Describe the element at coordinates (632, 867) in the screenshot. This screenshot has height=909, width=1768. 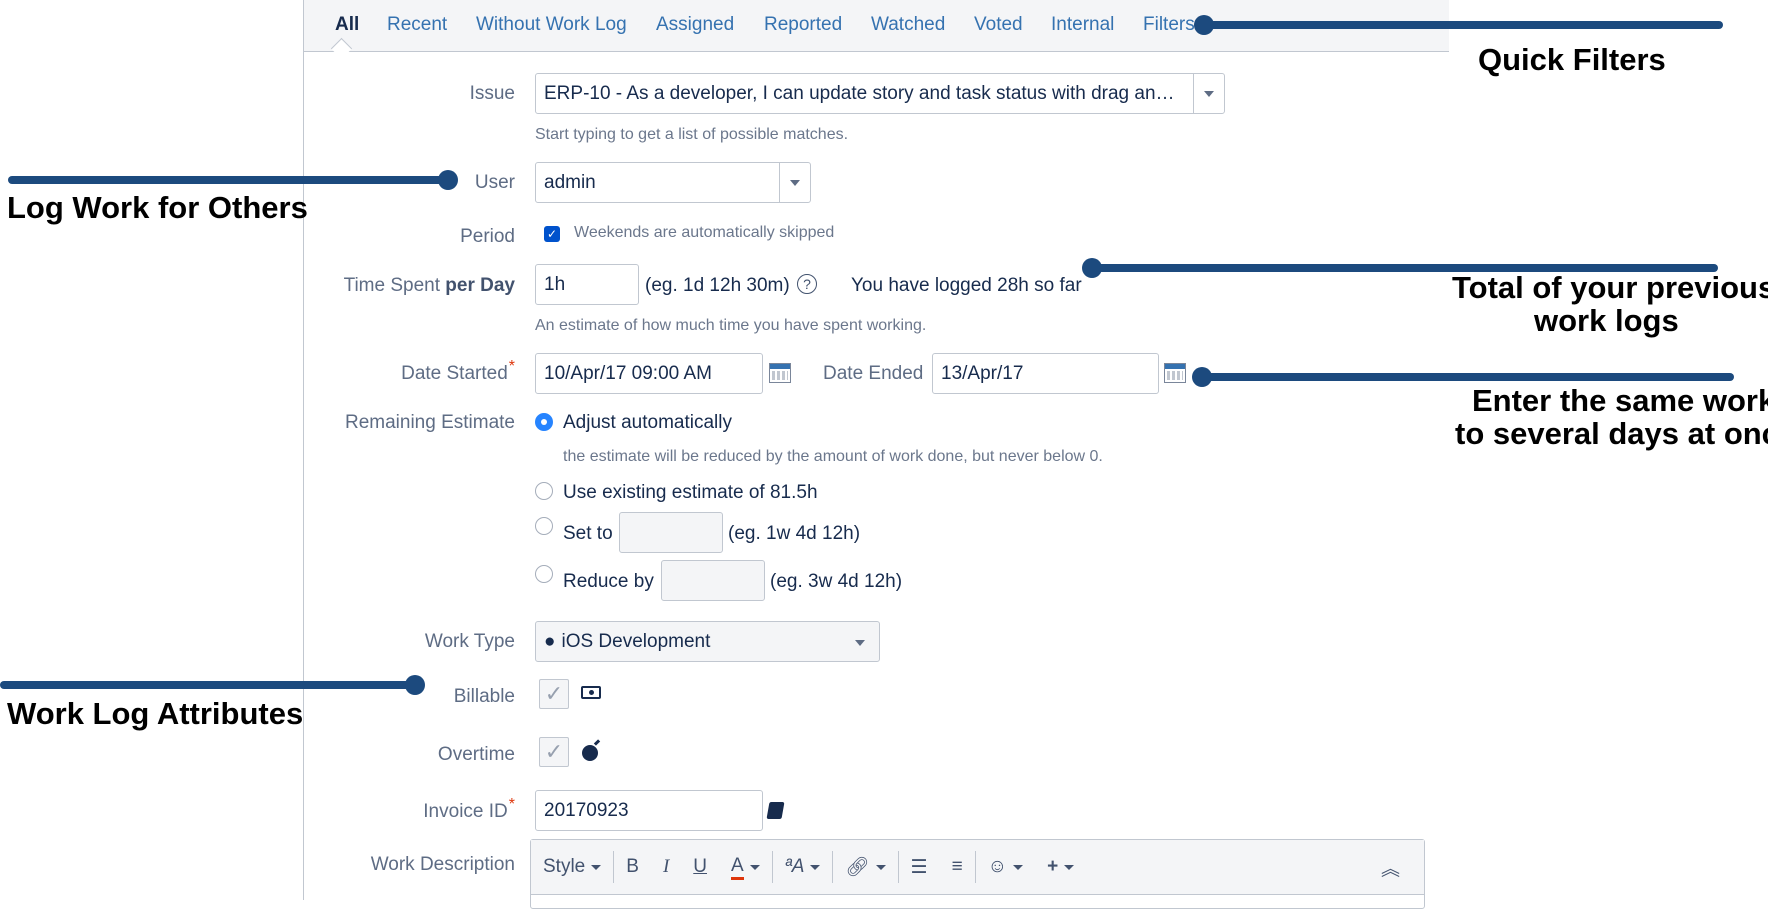
I see `bold-button: B` at that location.